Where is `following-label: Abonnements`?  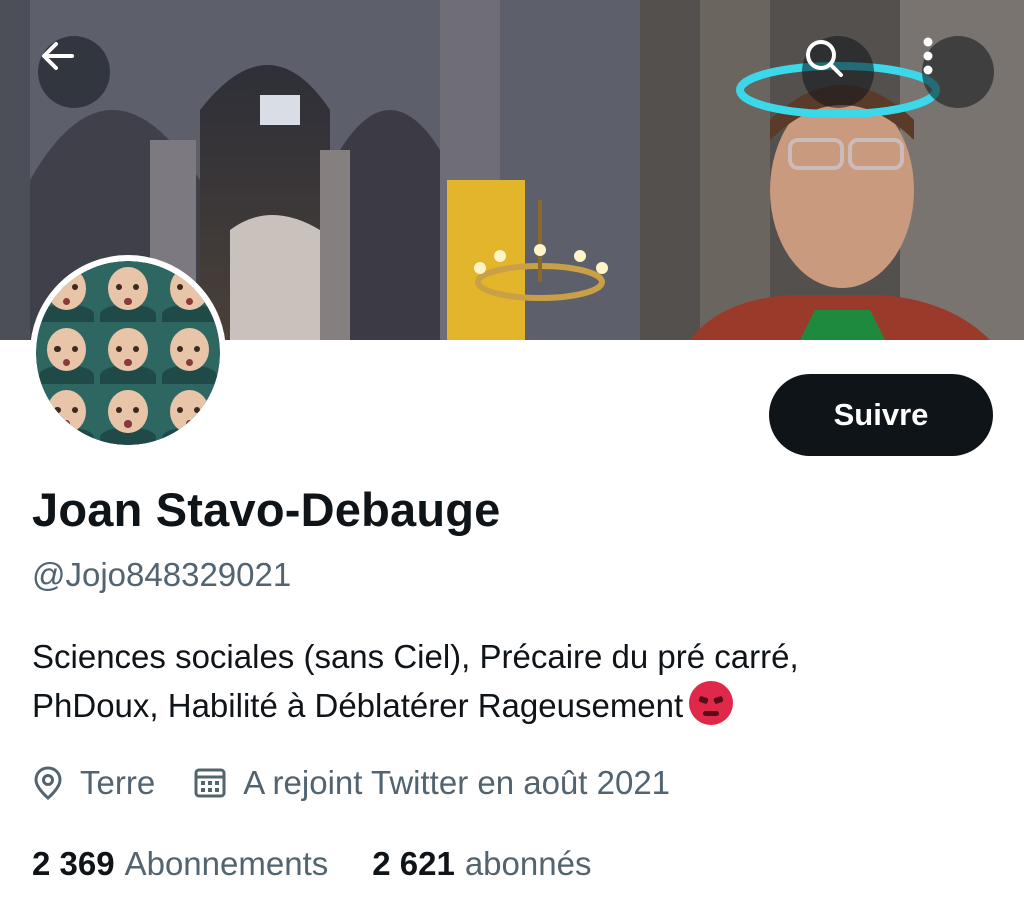 following-label: Abonnements is located at coordinates (226, 863).